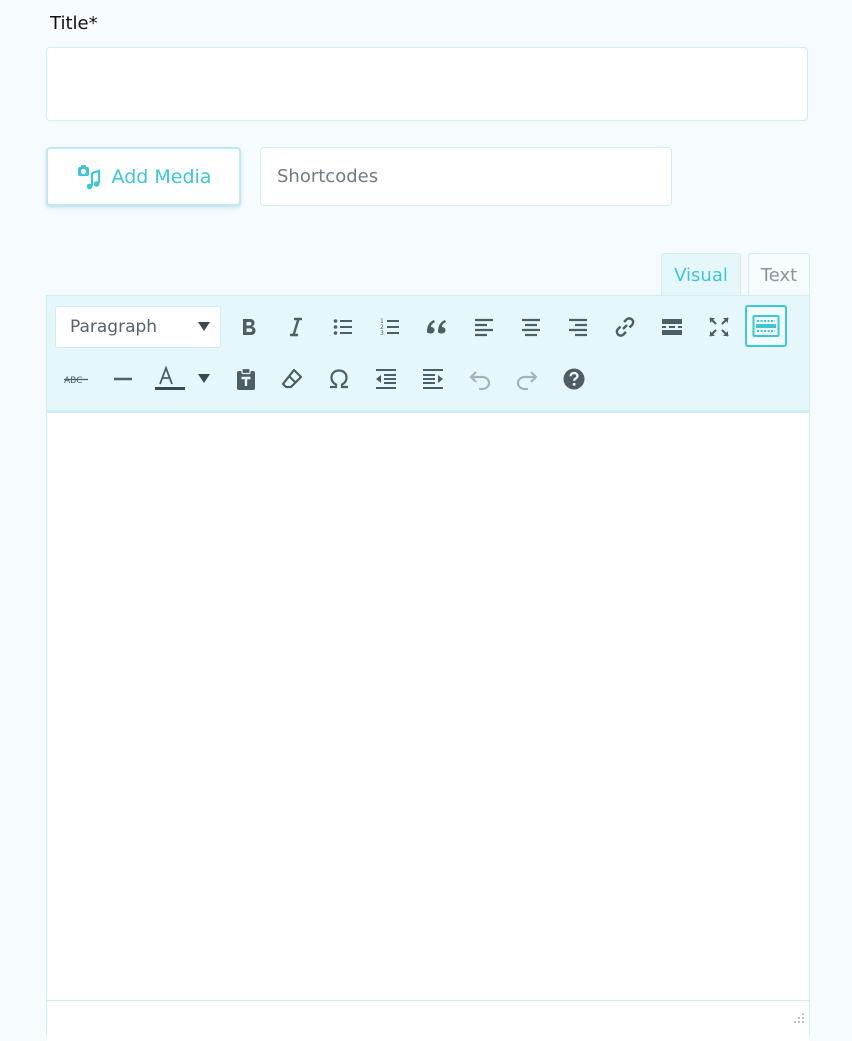 The height and width of the screenshot is (1041, 852). I want to click on indent-button, so click(433, 379).